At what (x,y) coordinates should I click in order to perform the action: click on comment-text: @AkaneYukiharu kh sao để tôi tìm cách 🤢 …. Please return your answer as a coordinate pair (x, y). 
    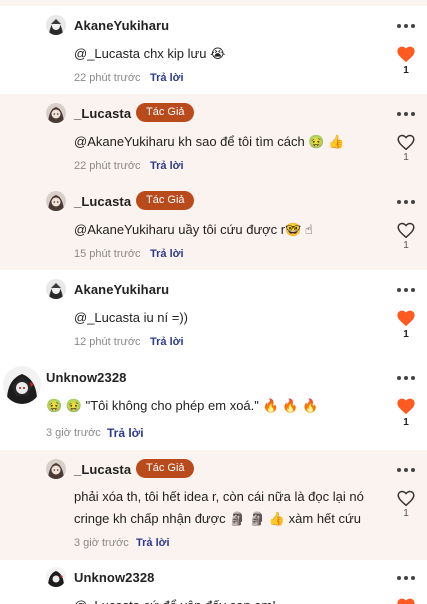
    Looking at the image, I should click on (209, 141).